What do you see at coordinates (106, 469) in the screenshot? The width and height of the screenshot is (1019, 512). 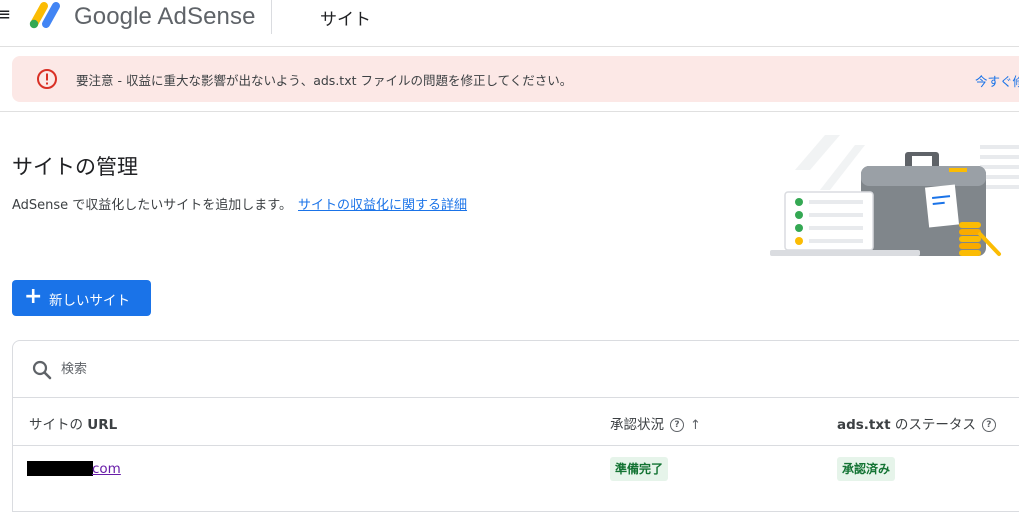 I see `site-url-link: com` at bounding box center [106, 469].